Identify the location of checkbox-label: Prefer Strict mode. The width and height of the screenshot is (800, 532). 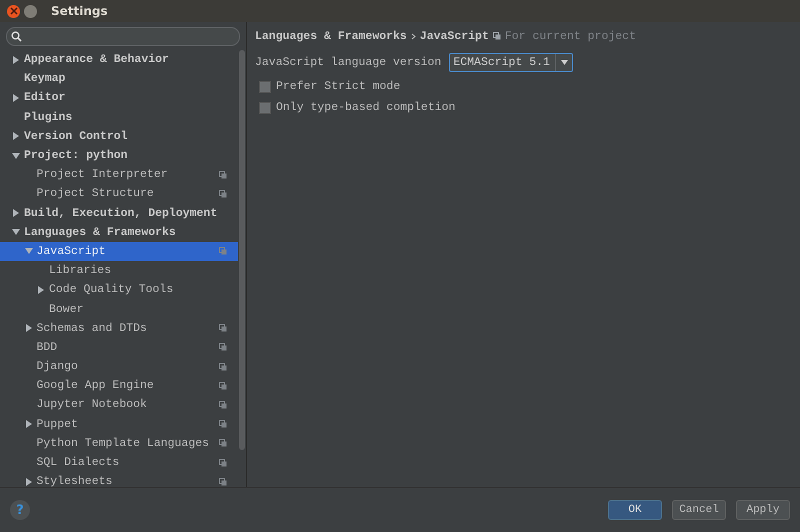
(338, 86).